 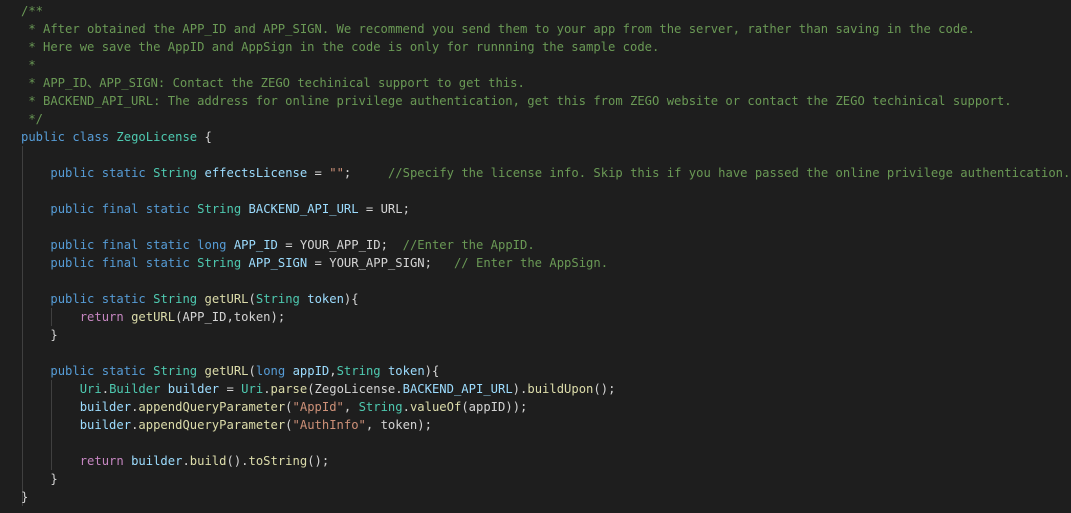 I want to click on code-token: Builder, so click(x=135, y=389).